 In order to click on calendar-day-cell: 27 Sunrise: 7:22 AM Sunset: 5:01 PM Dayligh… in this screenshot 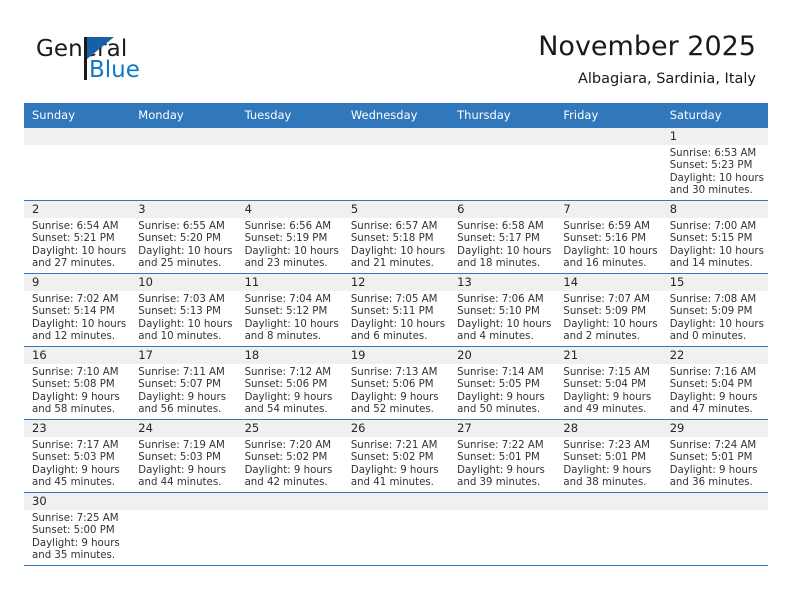, I will do `click(502, 456)`.